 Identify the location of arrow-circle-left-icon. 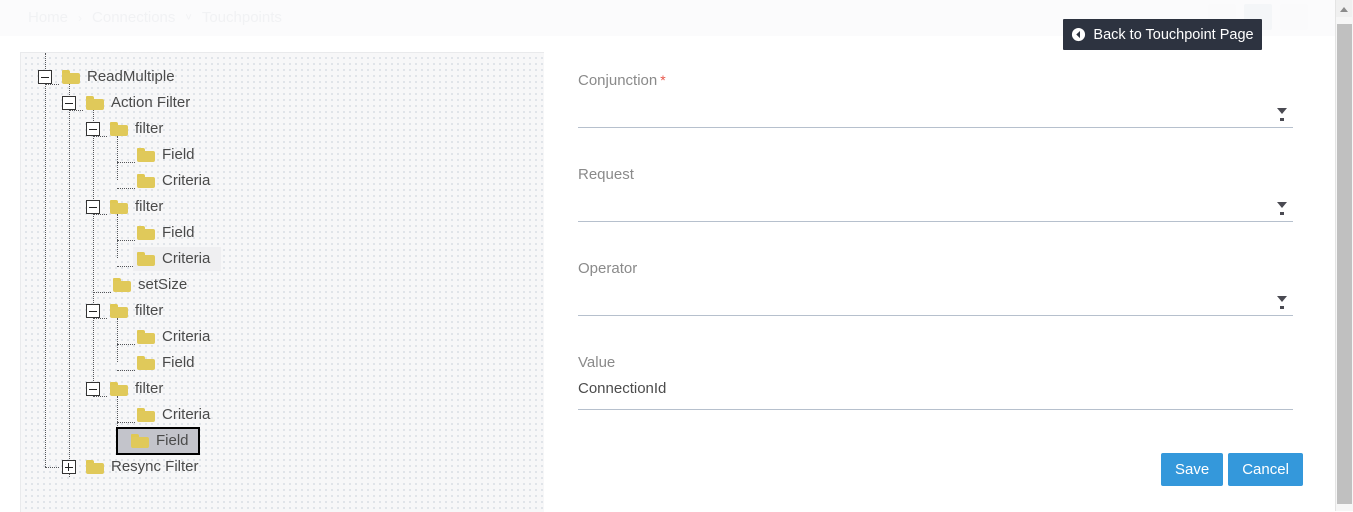
(1078, 34).